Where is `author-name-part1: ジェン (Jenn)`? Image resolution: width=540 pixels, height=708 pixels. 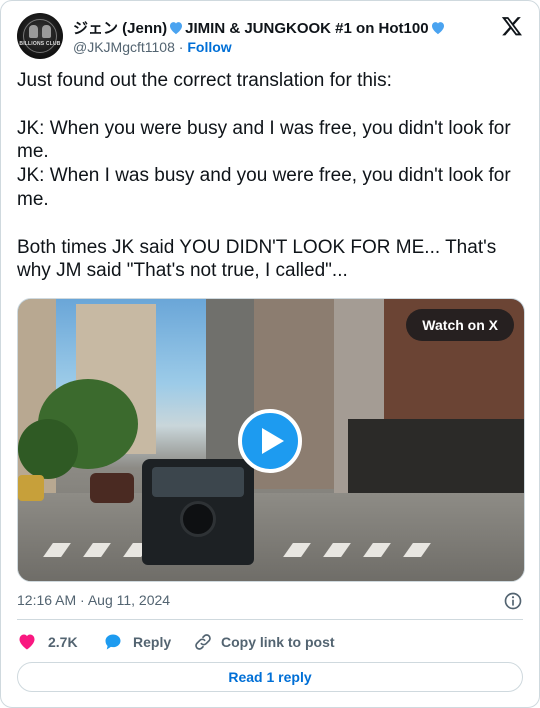 author-name-part1: ジェン (Jenn) is located at coordinates (120, 28).